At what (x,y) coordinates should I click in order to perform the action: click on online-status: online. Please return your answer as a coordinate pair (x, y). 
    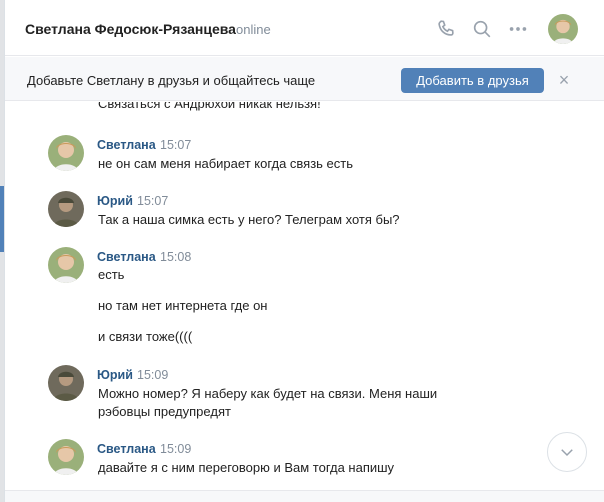
    Looking at the image, I should click on (253, 29).